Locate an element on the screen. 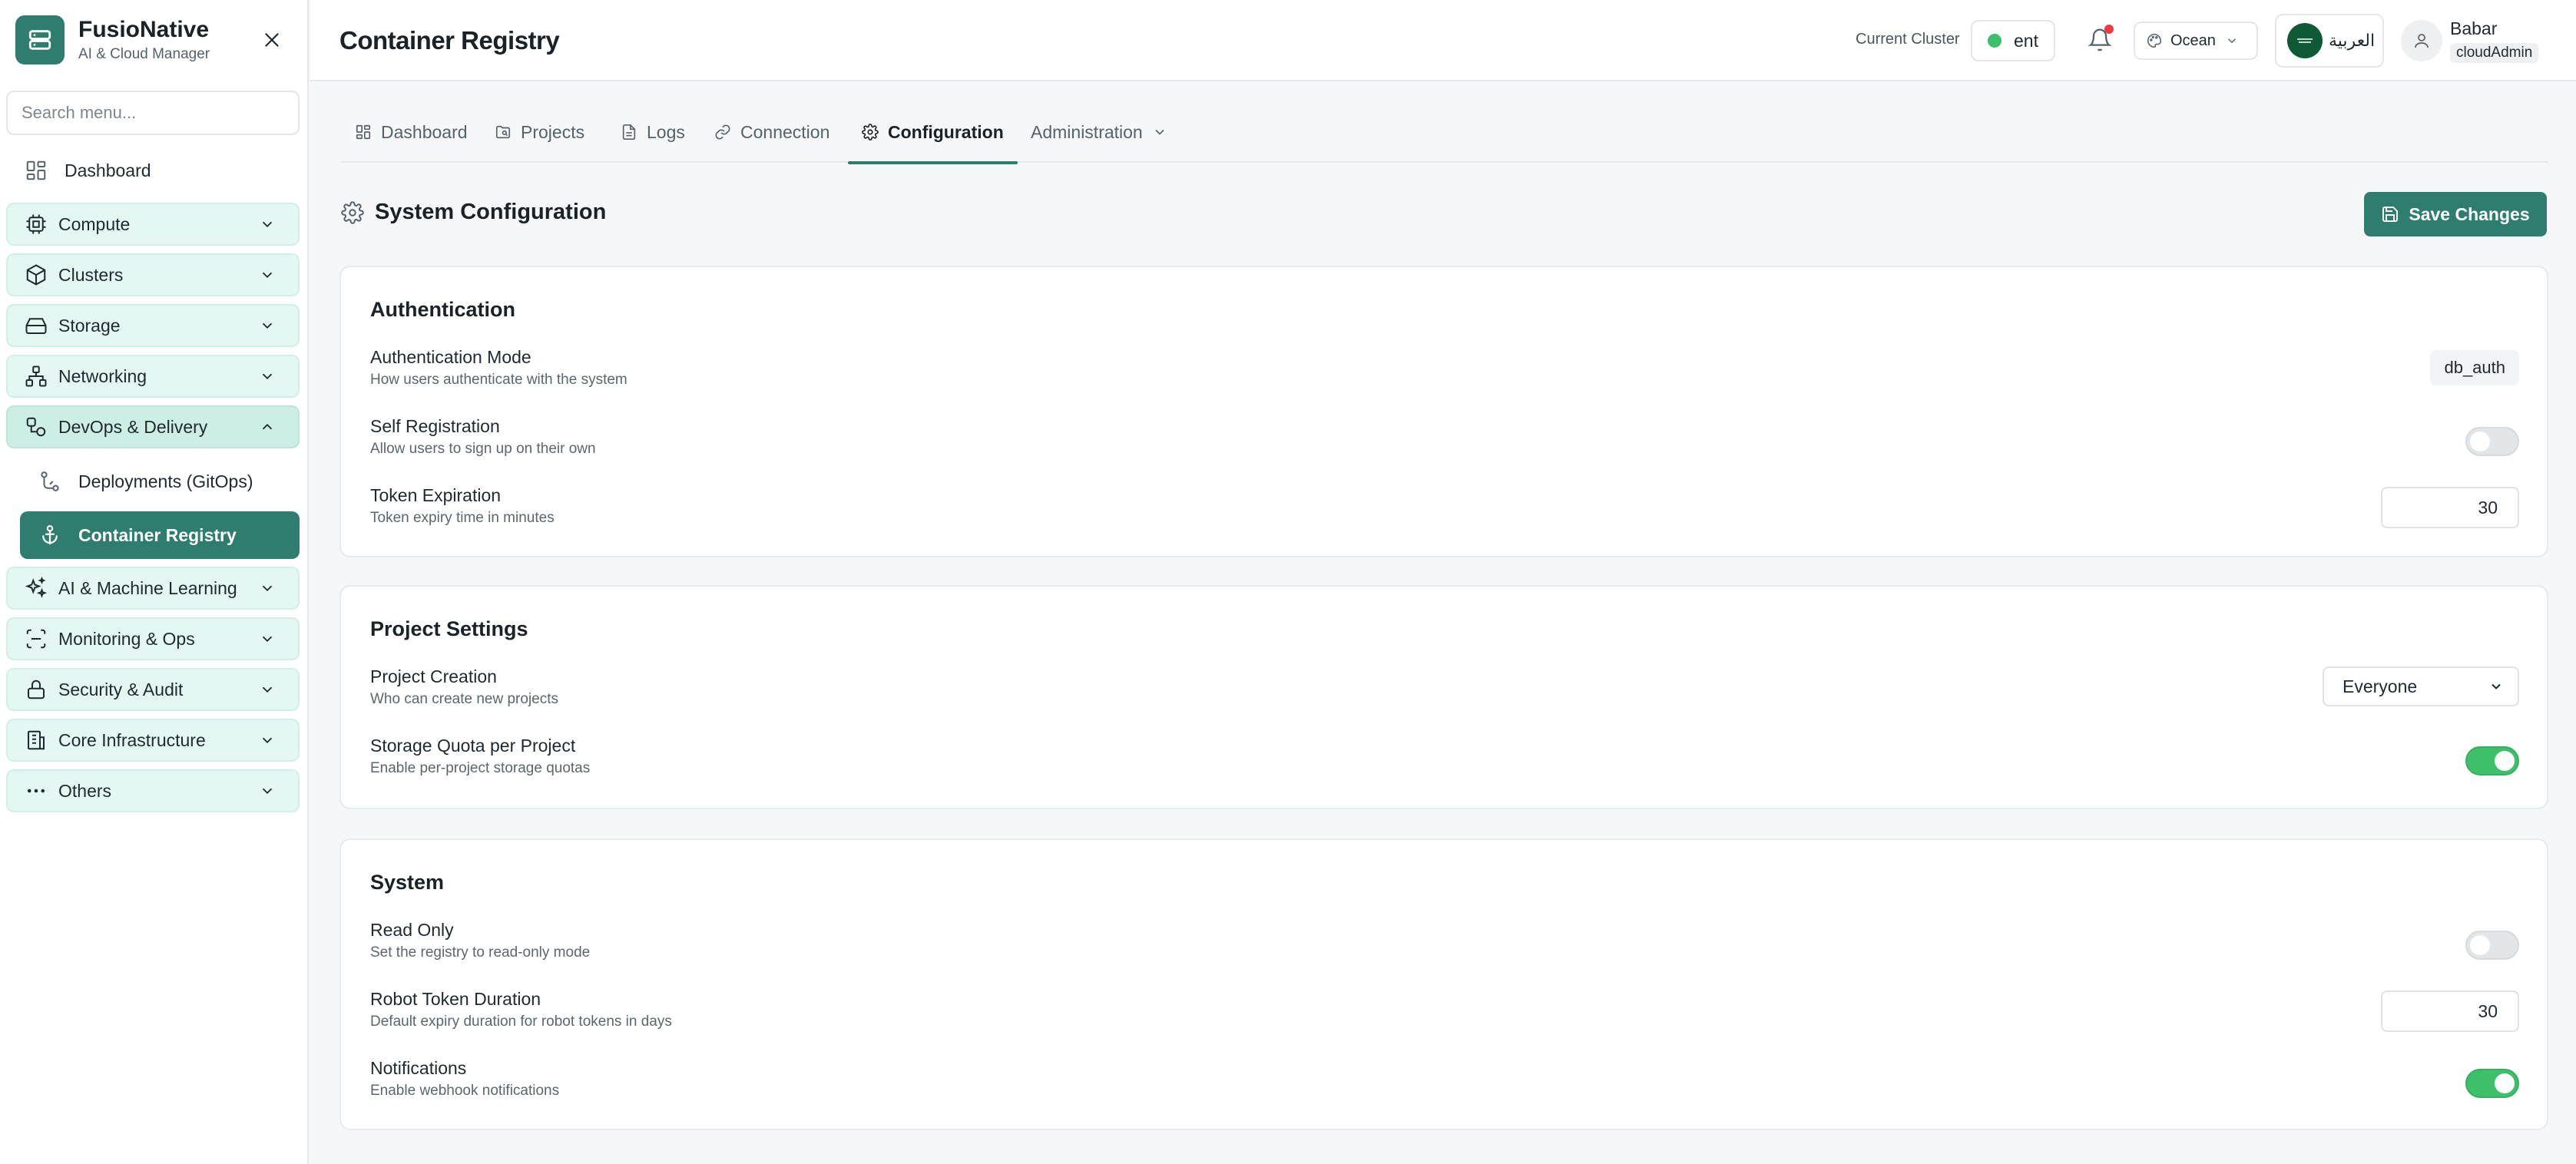  saudi-flag-icon is located at coordinates (2305, 40).